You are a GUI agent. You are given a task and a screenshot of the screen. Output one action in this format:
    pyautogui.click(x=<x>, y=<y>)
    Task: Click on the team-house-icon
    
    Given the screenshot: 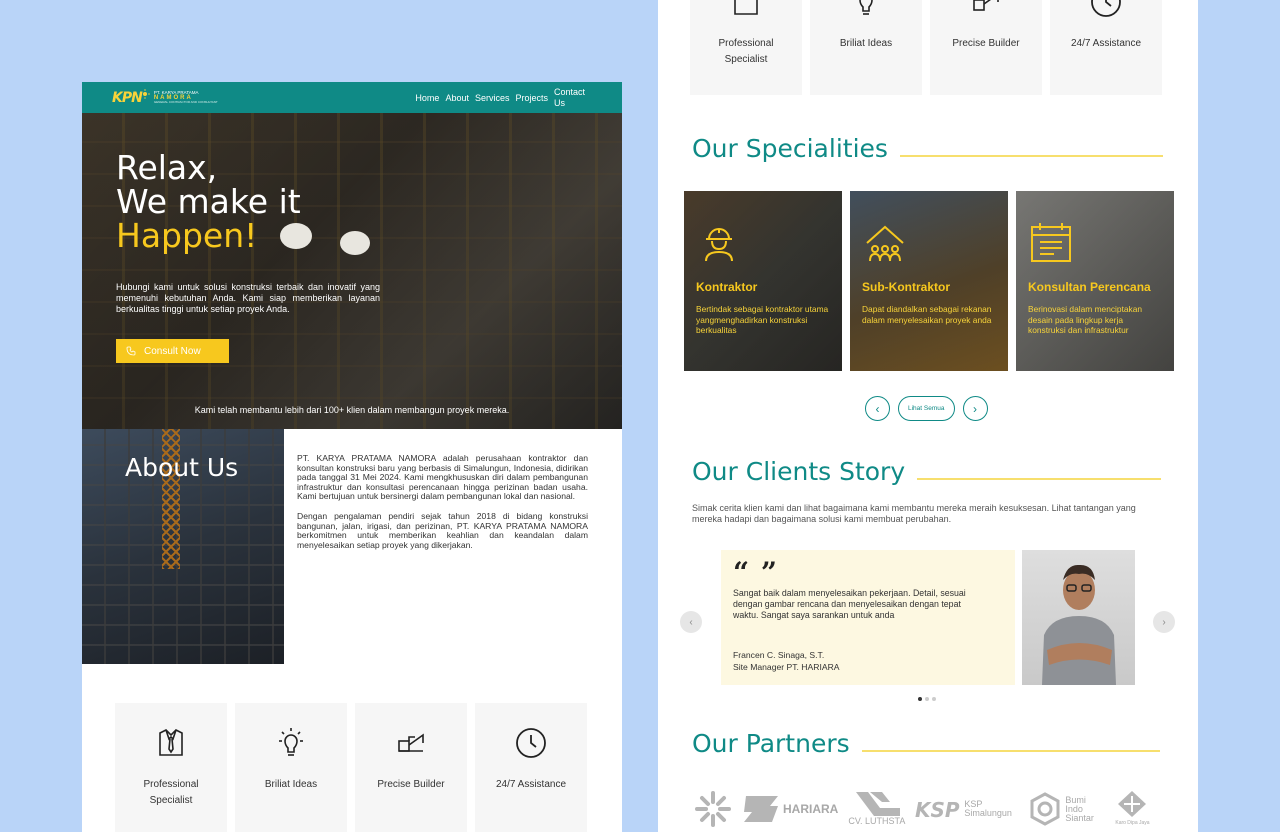 What is the action you would take?
    pyautogui.click(x=885, y=243)
    